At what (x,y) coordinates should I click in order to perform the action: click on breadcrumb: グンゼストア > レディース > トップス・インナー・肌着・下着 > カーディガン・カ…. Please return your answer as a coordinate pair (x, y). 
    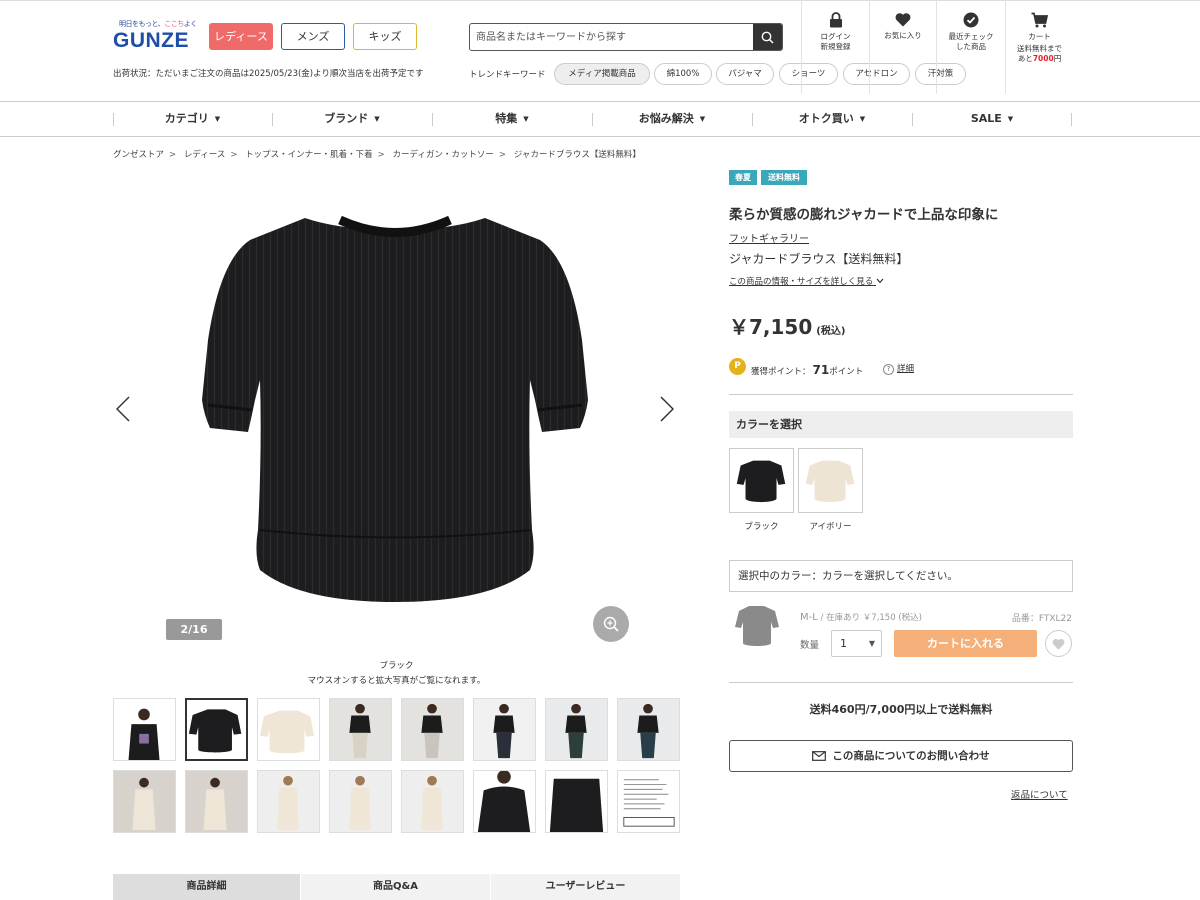
    Looking at the image, I should click on (377, 155).